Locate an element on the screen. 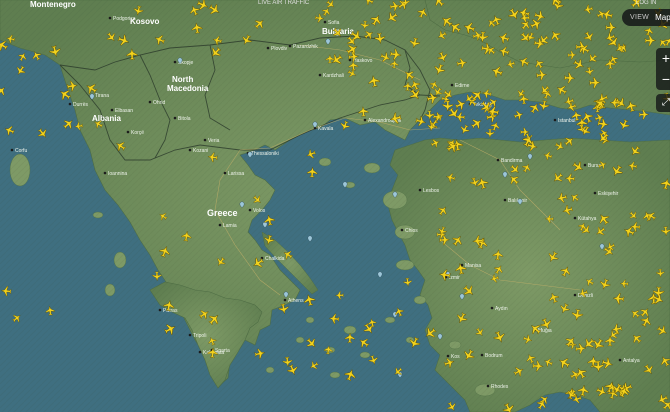 This screenshot has height=412, width=670. city-label: Kozani is located at coordinates (200, 151).